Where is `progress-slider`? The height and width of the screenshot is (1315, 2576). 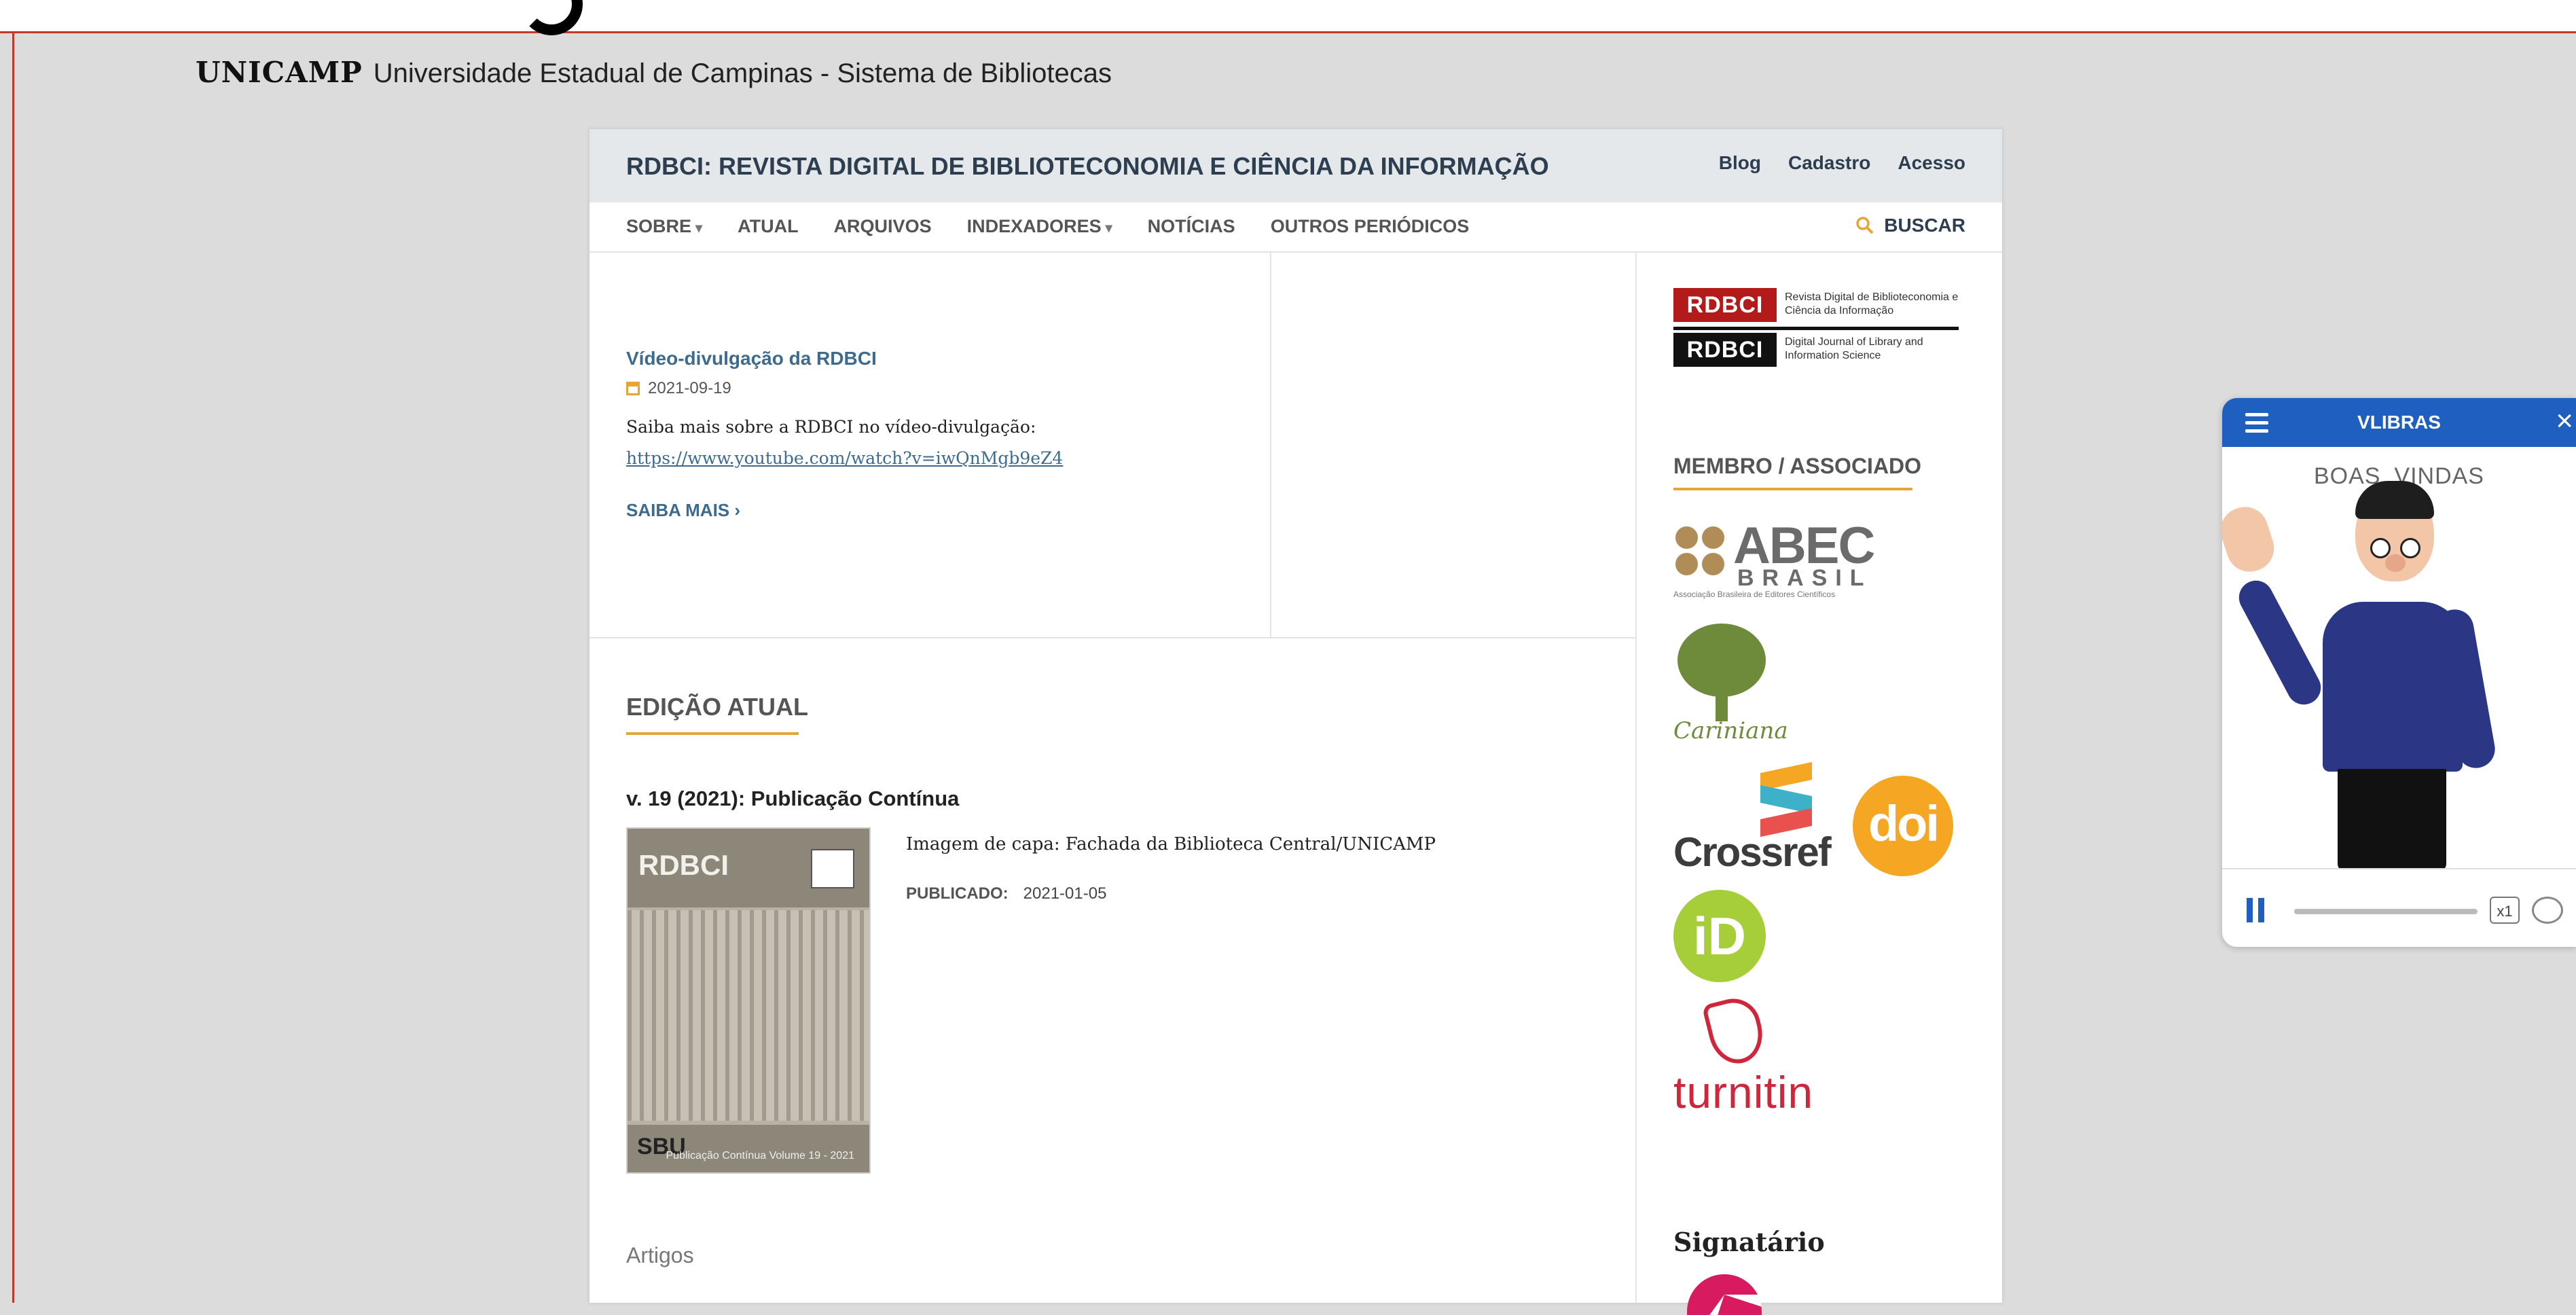
progress-slider is located at coordinates (2386, 911).